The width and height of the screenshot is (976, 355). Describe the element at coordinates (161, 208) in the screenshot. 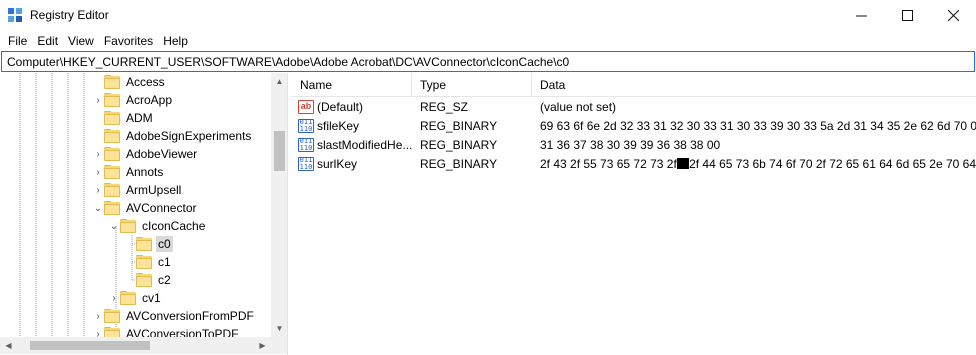

I see `tree-item-label: AVConnector` at that location.